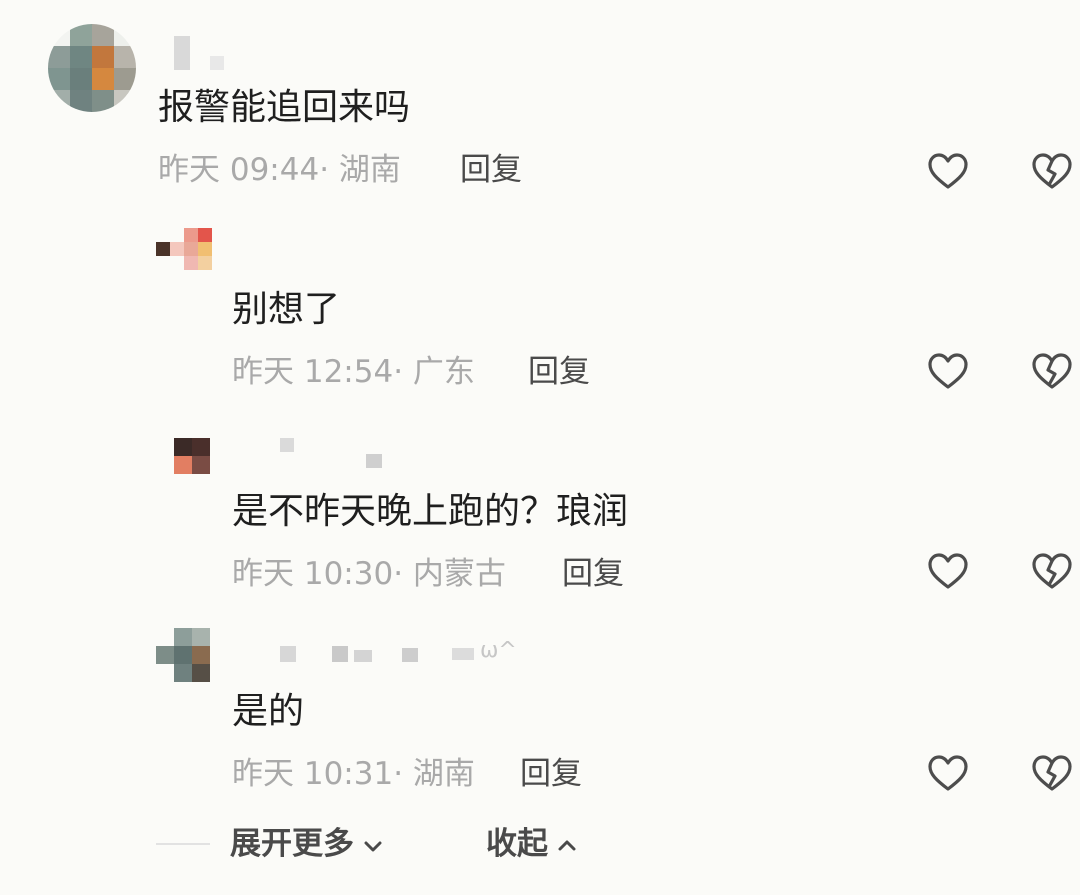  What do you see at coordinates (430, 511) in the screenshot?
I see `comment-text: 是不昨天晚上跑的？琅润` at bounding box center [430, 511].